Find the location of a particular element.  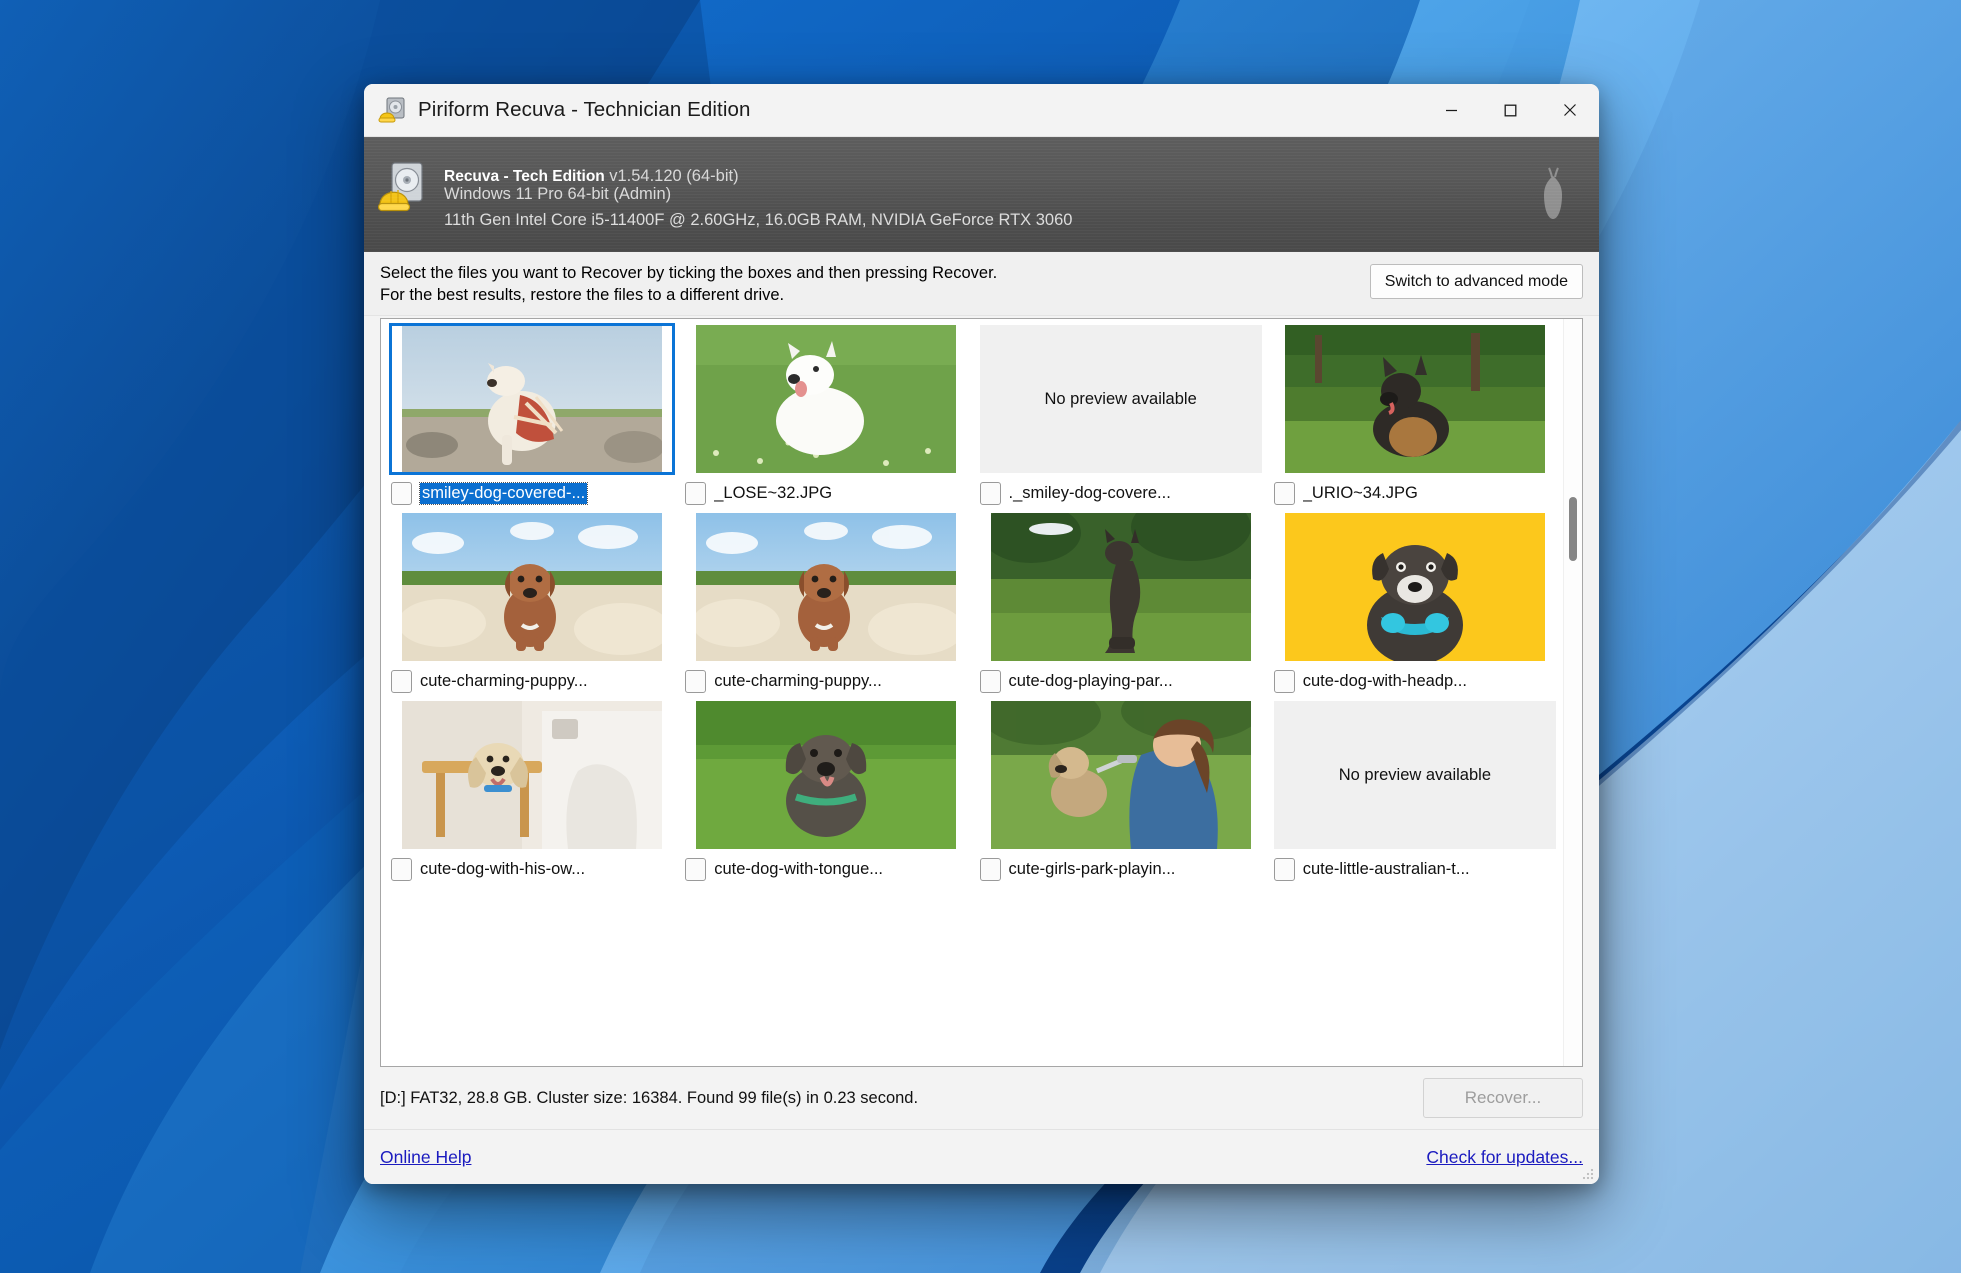

file-name-label: _LOSE~32.JPG is located at coordinates (773, 493).